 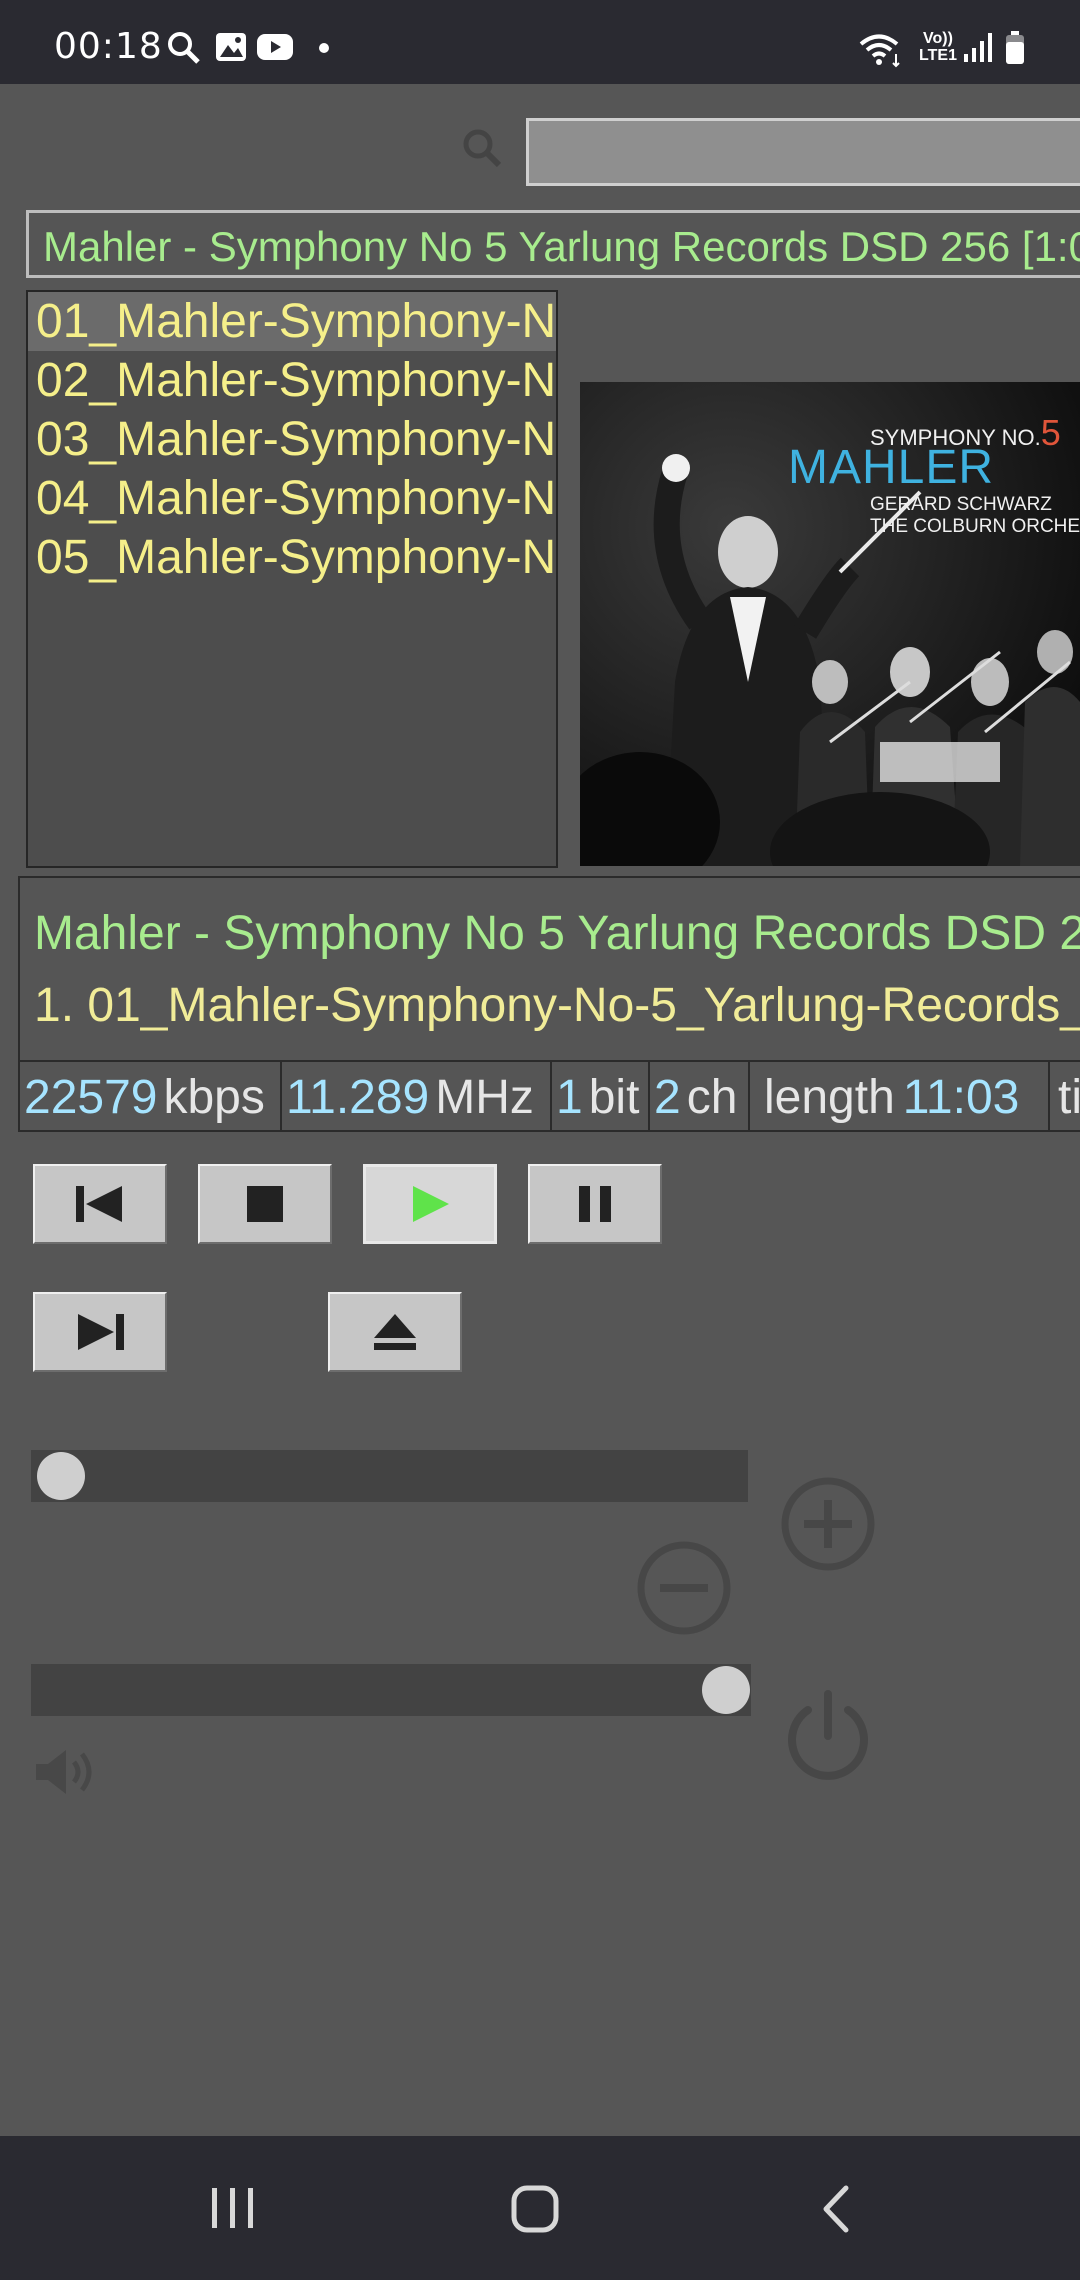 What do you see at coordinates (233, 2208) in the screenshot?
I see `recent-apps-icon` at bounding box center [233, 2208].